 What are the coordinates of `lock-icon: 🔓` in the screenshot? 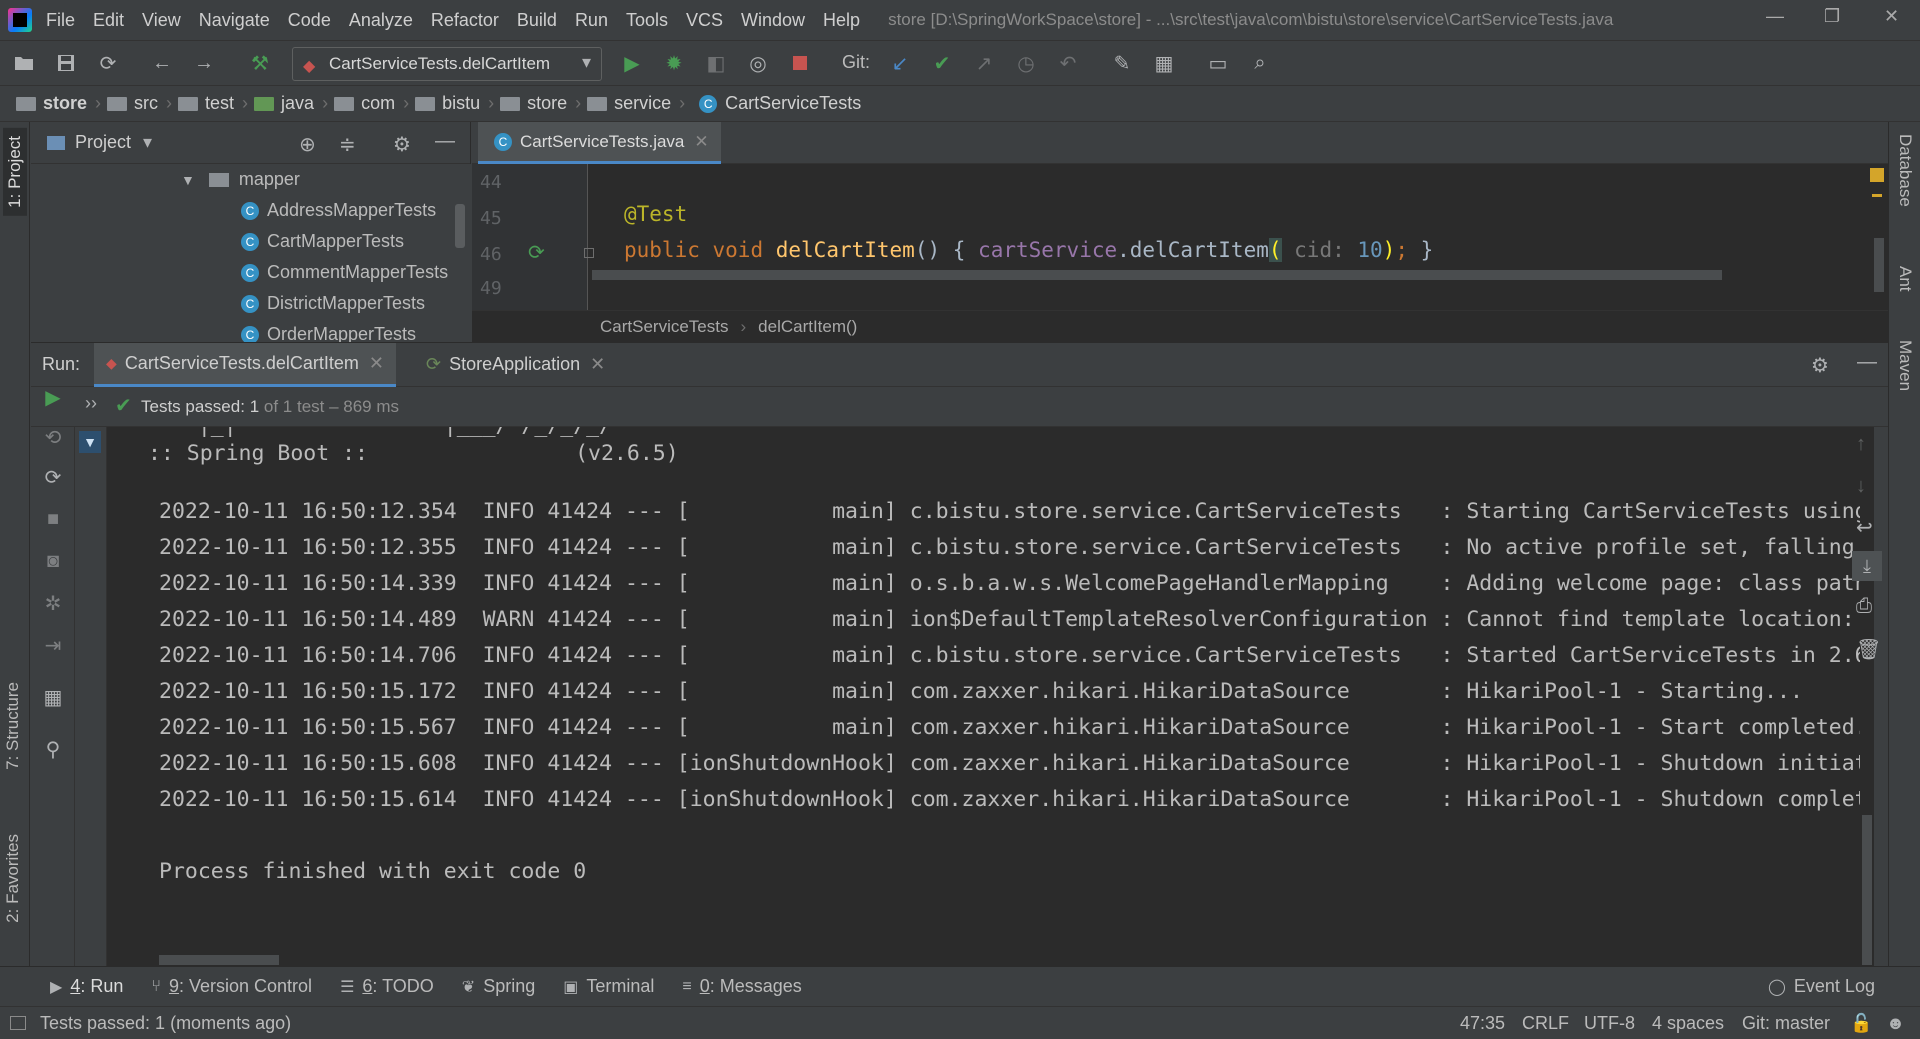 It's located at (1861, 1023).